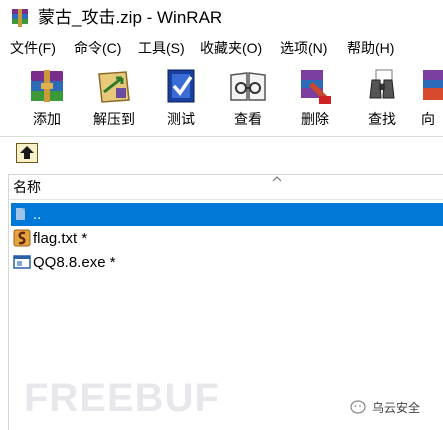  What do you see at coordinates (248, 119) in the screenshot?
I see `view-label: 查看` at bounding box center [248, 119].